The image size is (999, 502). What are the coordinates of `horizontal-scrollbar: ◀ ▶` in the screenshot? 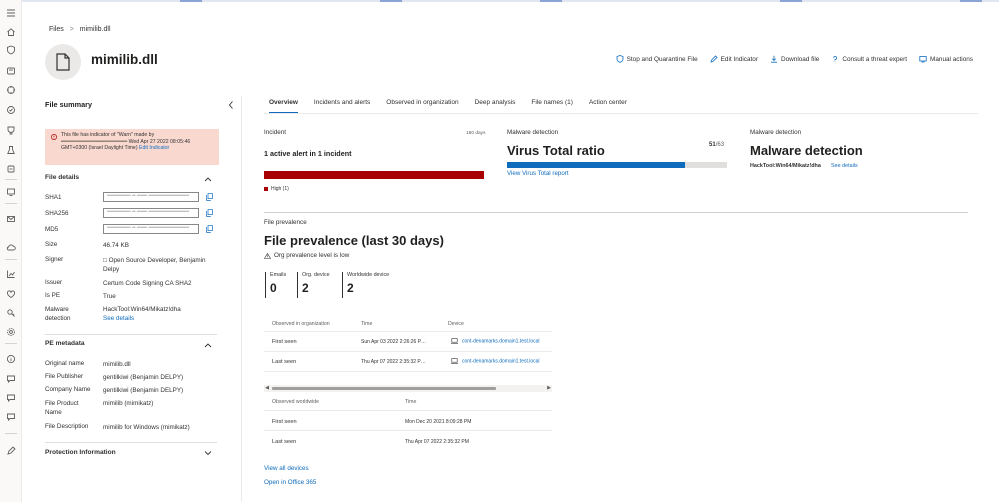 It's located at (408, 388).